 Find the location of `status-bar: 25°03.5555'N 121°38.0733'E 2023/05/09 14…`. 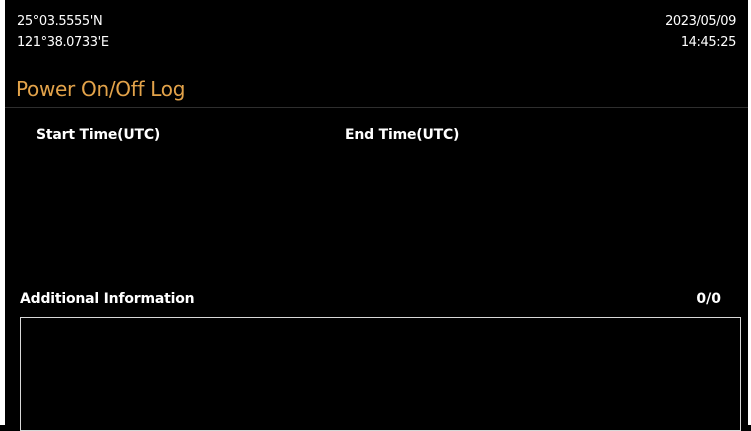

status-bar: 25°03.5555'N 121°38.0733'E 2023/05/09 14… is located at coordinates (376, 32).